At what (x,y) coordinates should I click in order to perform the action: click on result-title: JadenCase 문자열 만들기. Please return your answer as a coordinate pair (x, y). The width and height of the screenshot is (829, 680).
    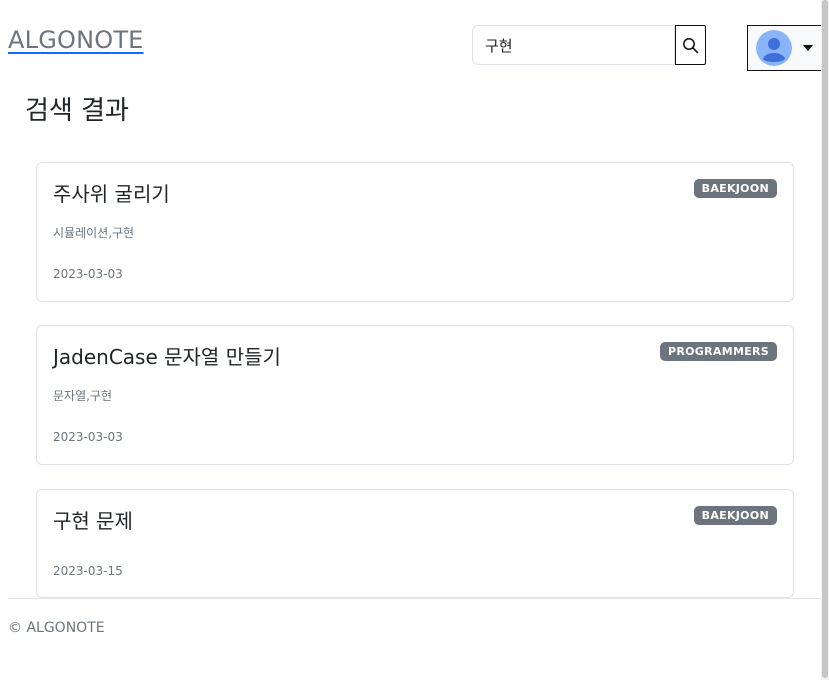
    Looking at the image, I should click on (167, 357).